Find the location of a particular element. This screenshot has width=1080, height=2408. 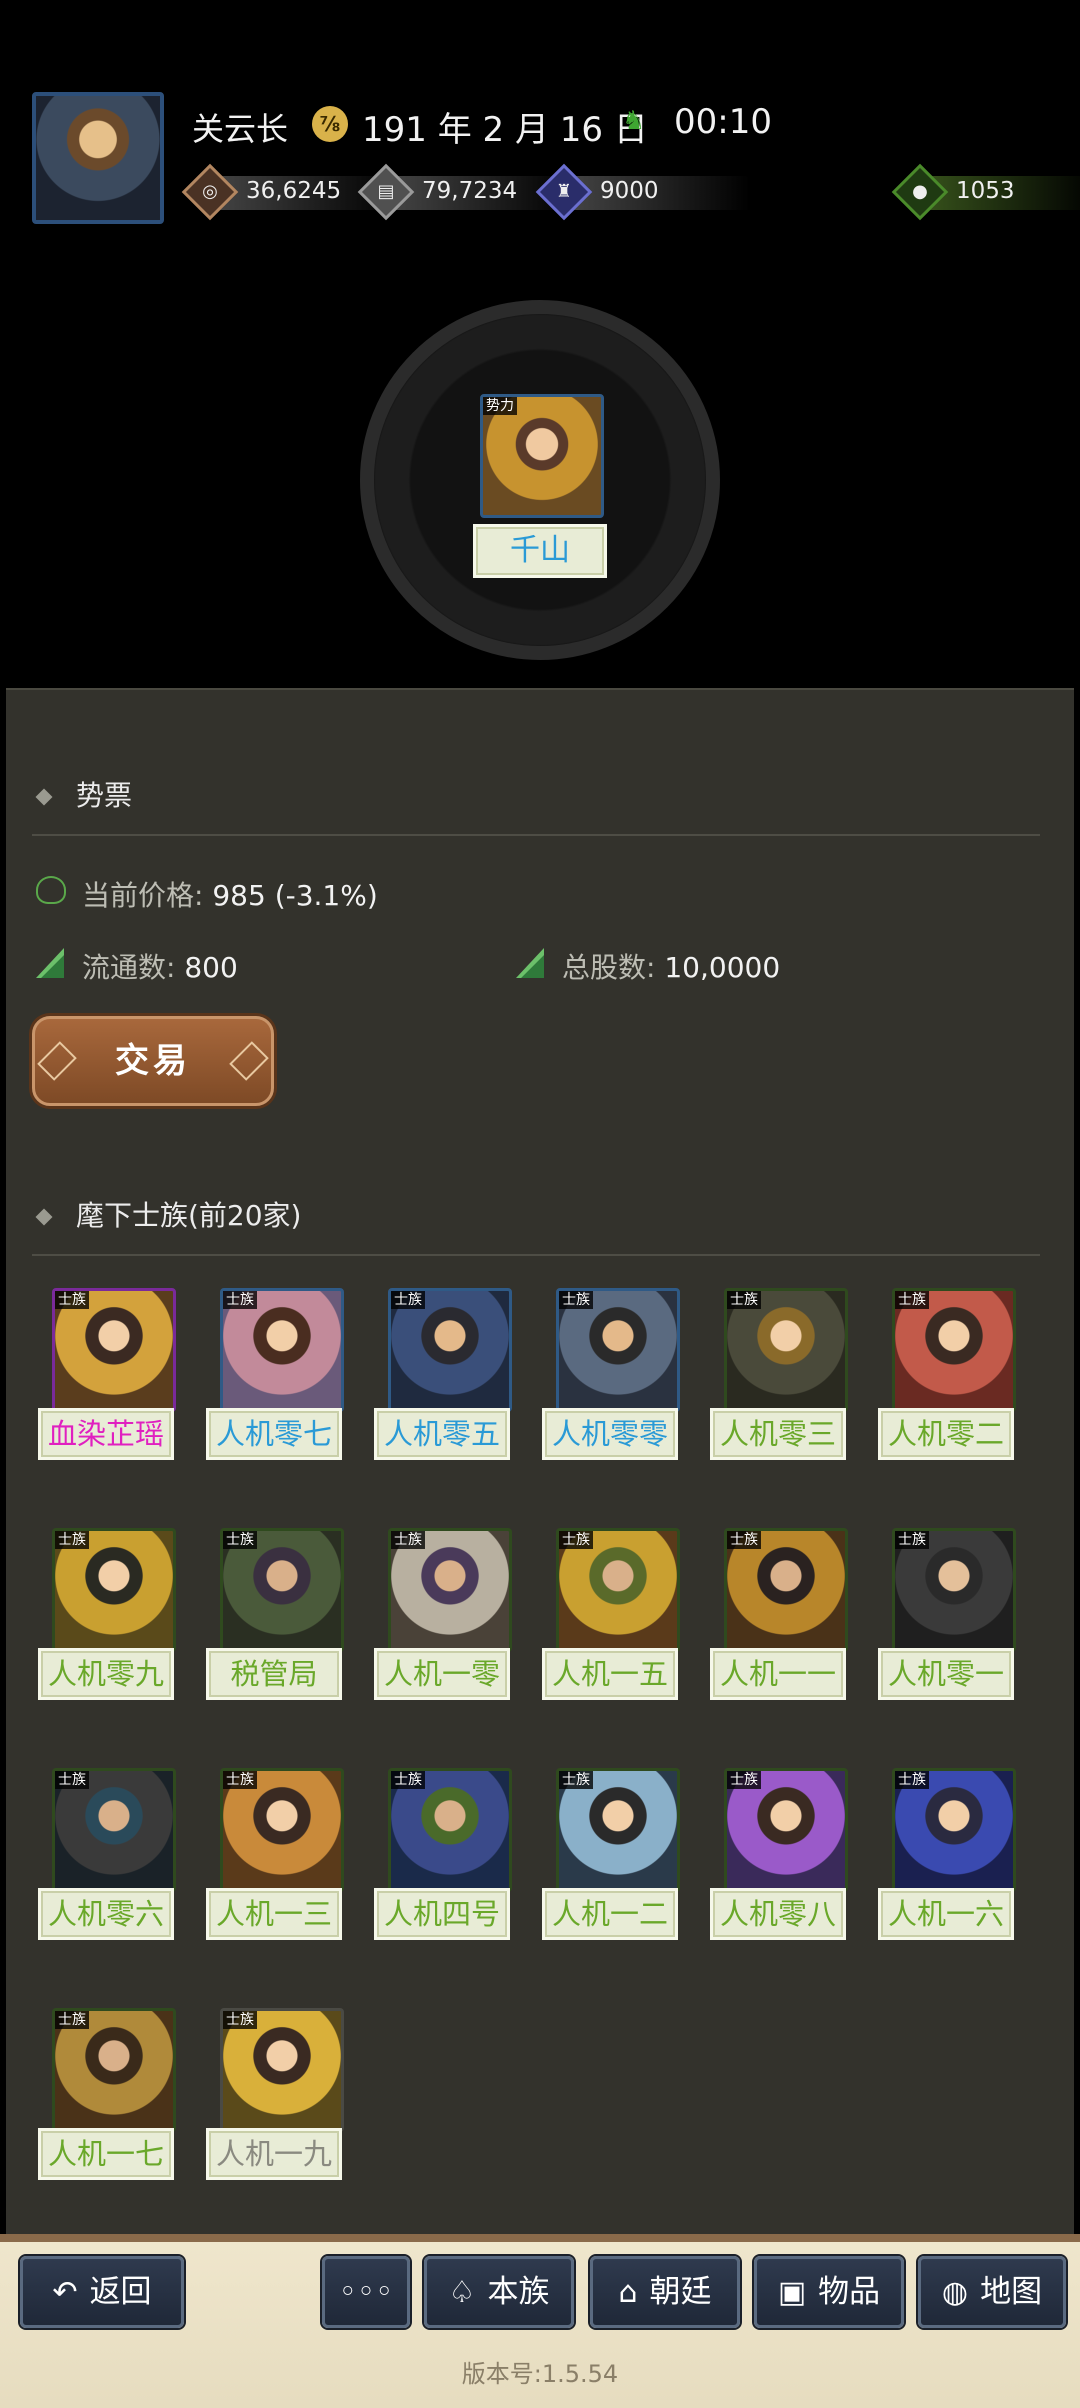

clan-card: 士族人机零七 is located at coordinates (275, 1374).